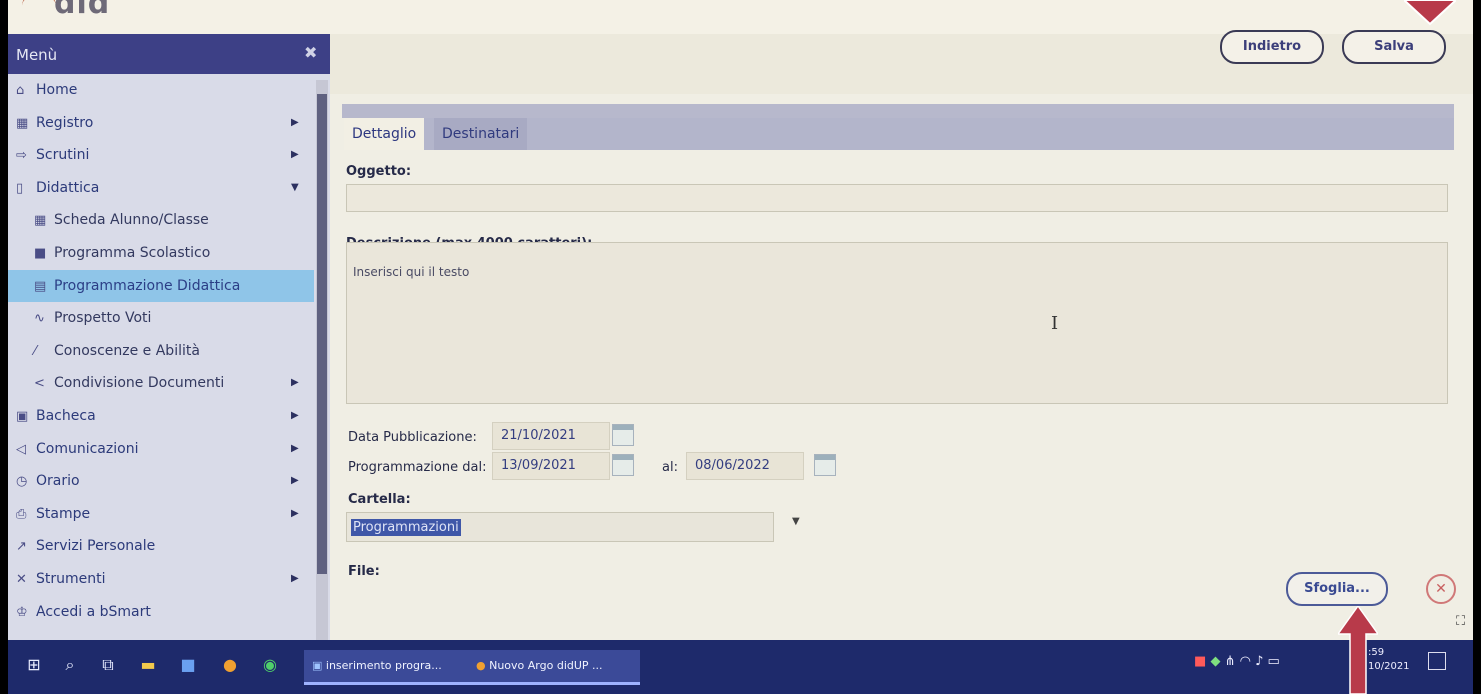 This screenshot has width=1481, height=694. Describe the element at coordinates (39, 384) in the screenshot. I see `share-icon: <` at that location.